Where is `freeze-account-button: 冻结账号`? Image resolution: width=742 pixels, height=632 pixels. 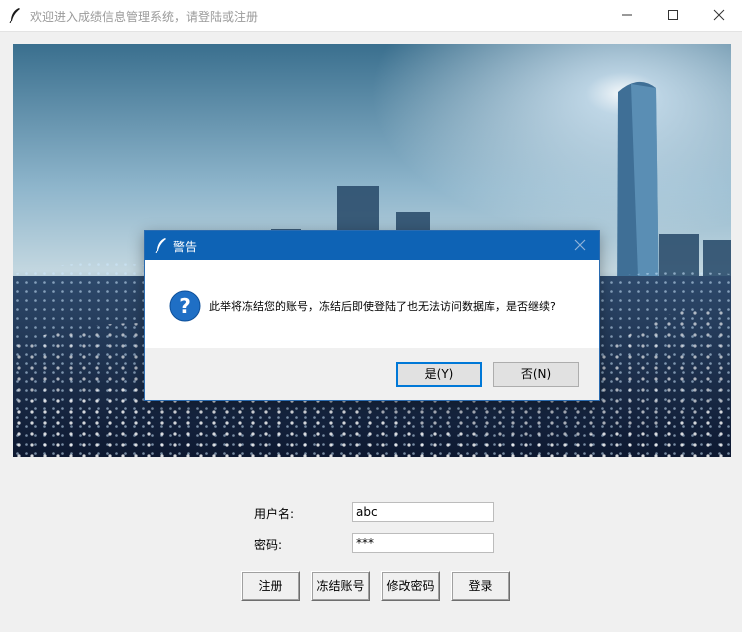
freeze-account-button: 冻结账号 is located at coordinates (340, 586).